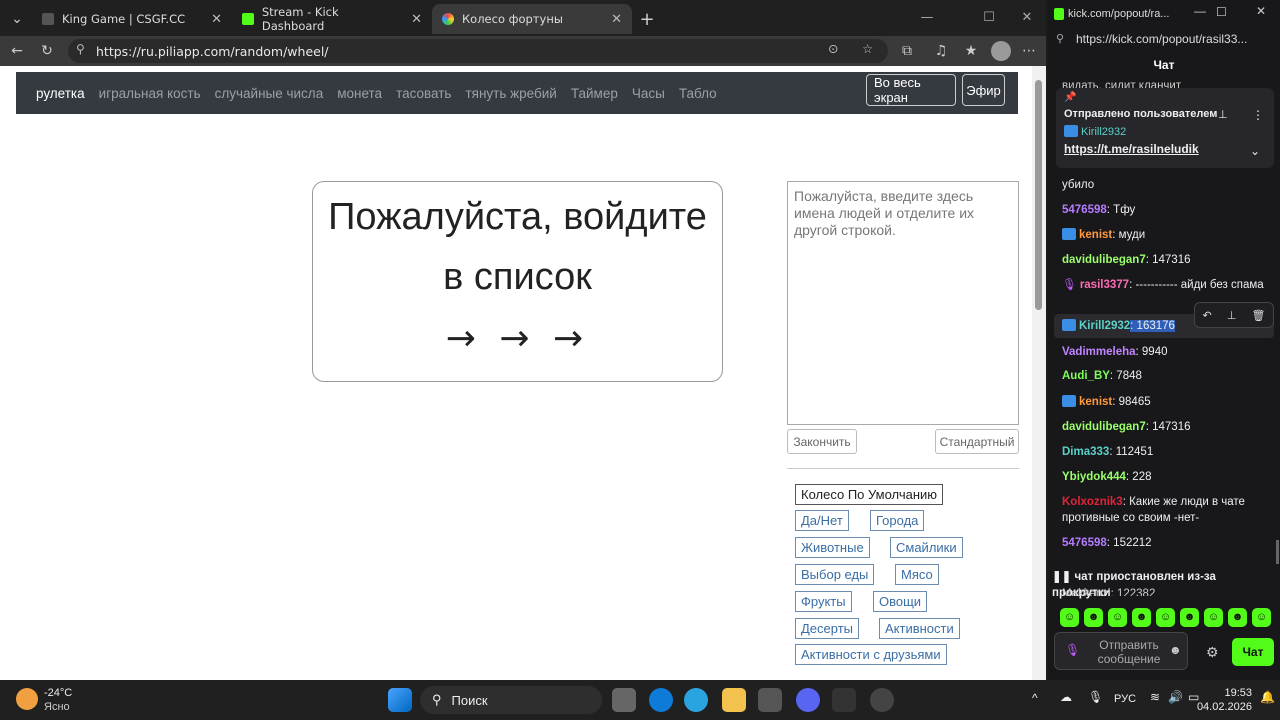 The width and height of the screenshot is (1280, 720). I want to click on more-menu-icon: ⋯, so click(1029, 51).